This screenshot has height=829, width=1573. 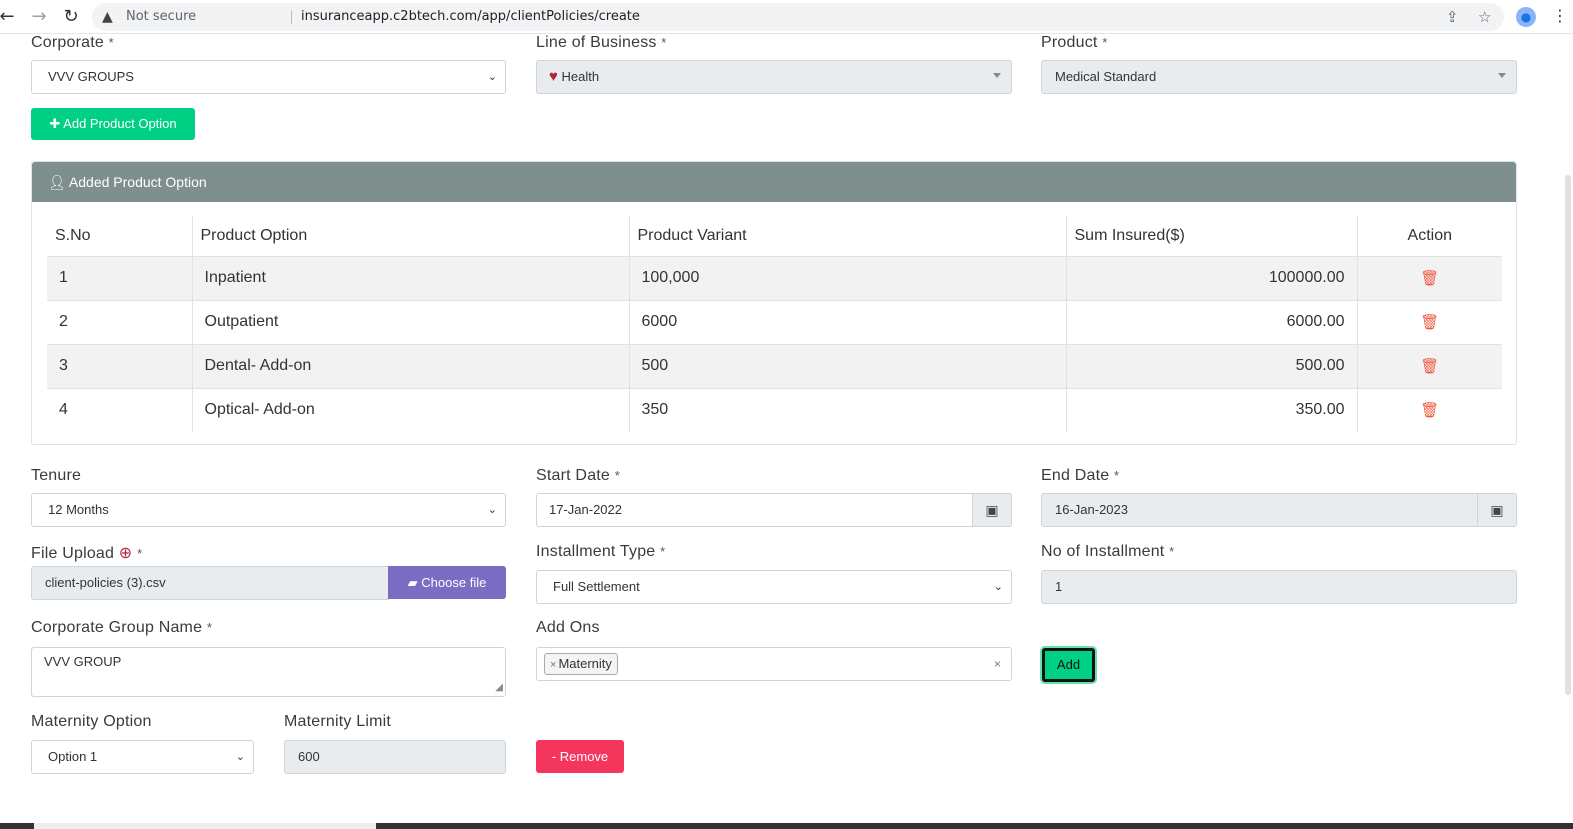 I want to click on profile-avatar-icon: ●, so click(x=1526, y=17).